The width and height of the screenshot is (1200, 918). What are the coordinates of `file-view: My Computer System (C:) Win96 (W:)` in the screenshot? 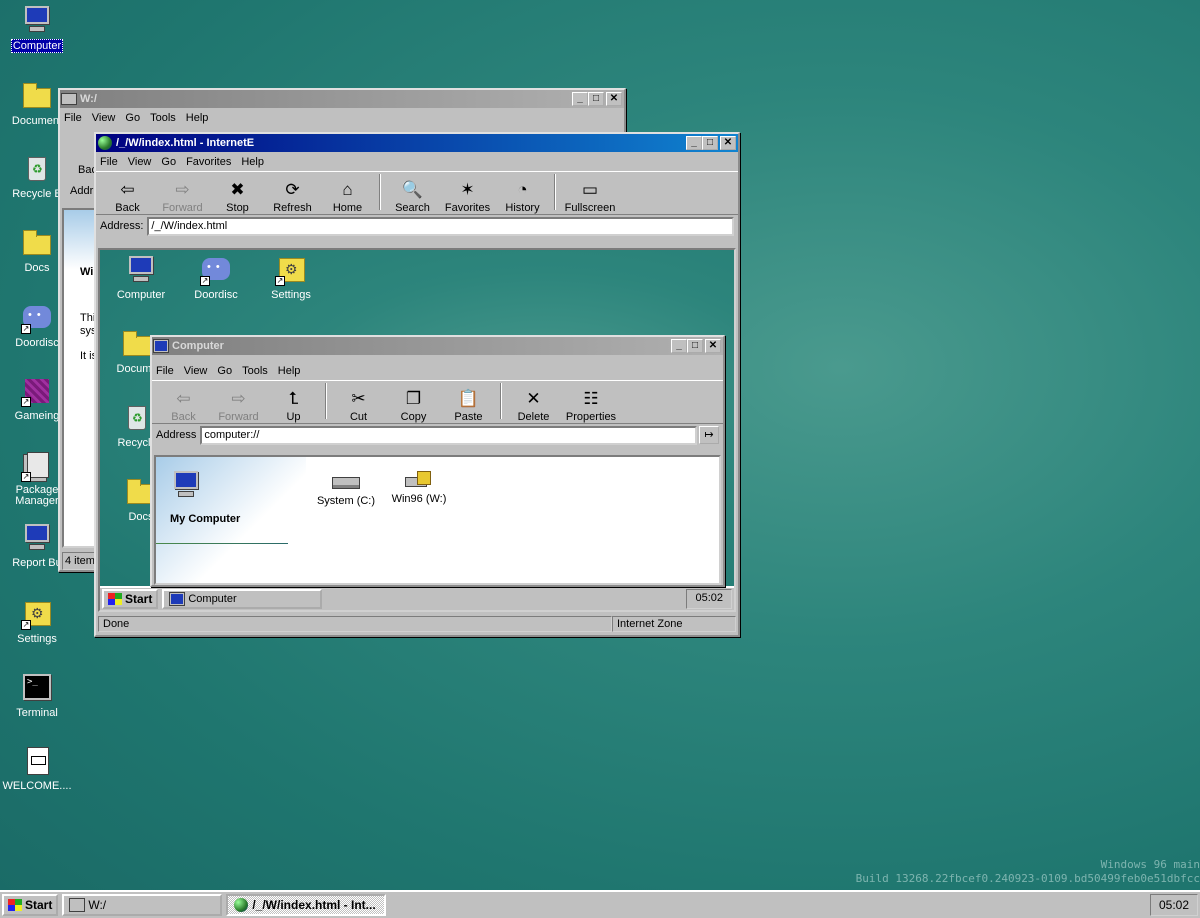 It's located at (437, 520).